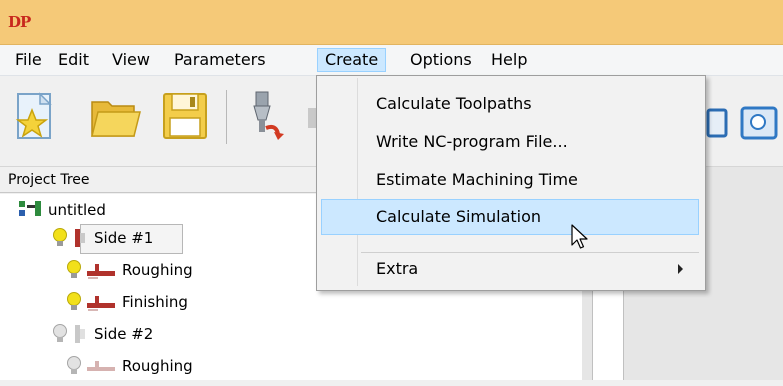  I want to click on toolbar-separator, so click(226, 117).